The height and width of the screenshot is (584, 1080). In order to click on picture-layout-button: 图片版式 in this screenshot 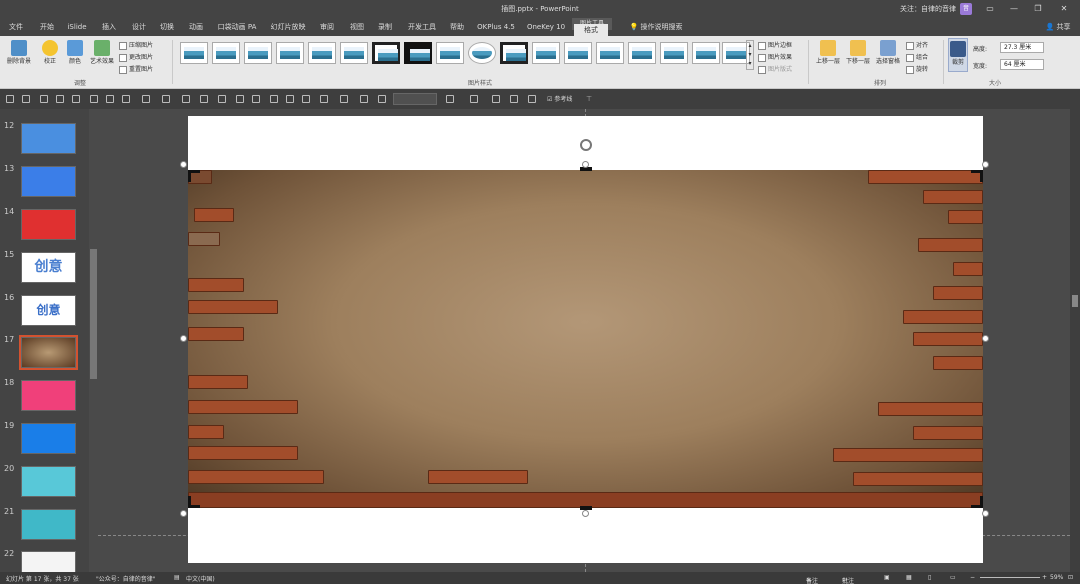, I will do `click(775, 69)`.